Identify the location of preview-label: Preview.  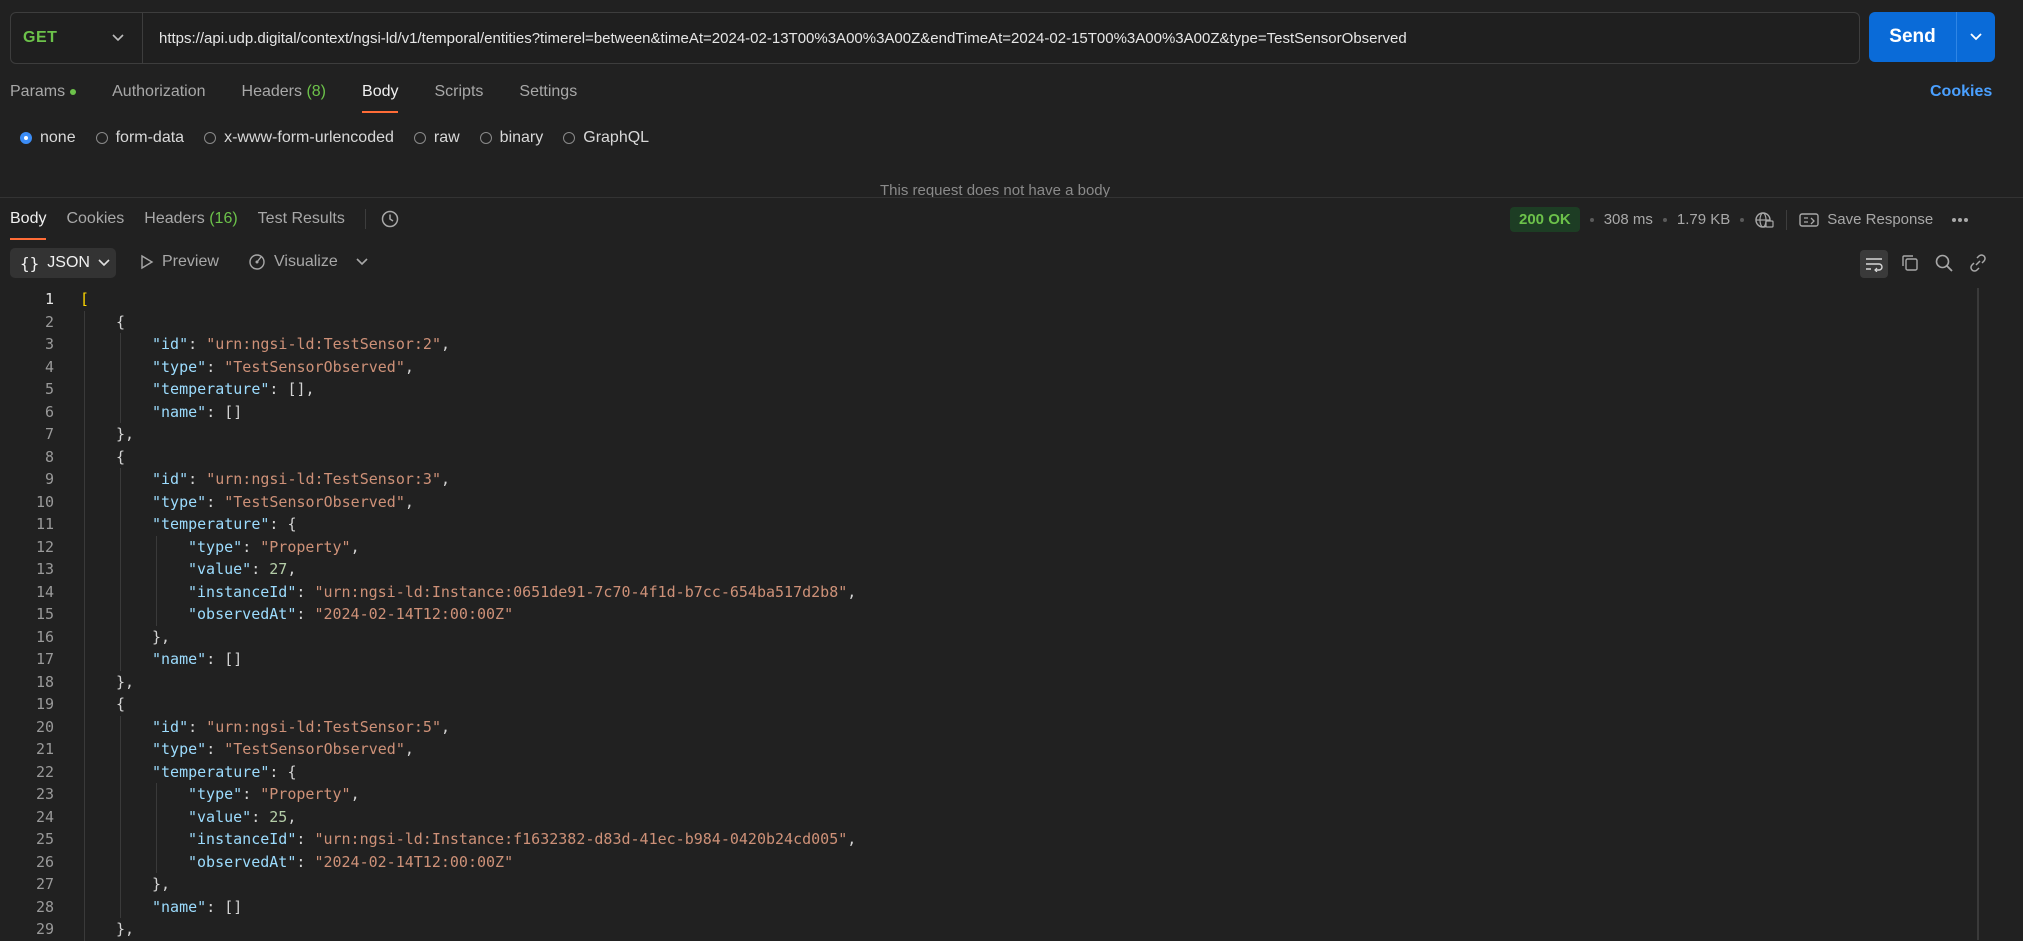
(190, 261).